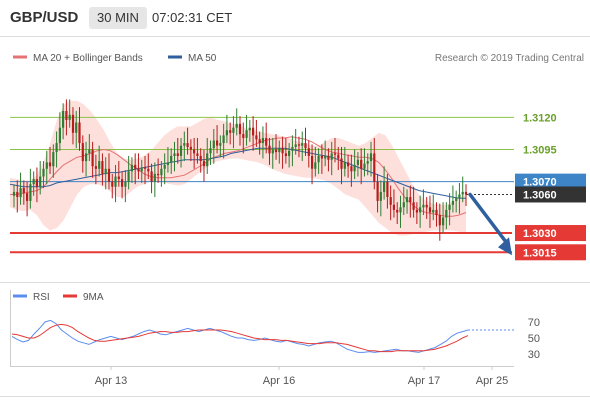 This screenshot has height=400, width=590. I want to click on level-label: 1.3120, so click(540, 118).